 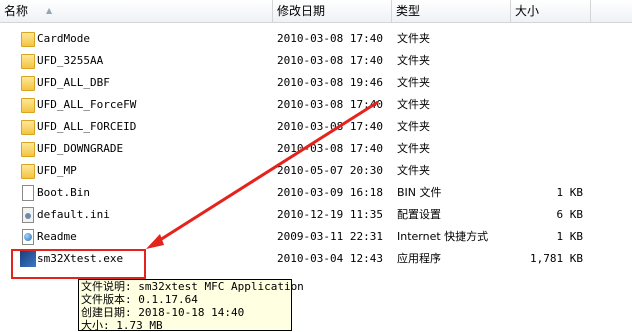 I want to click on file-row: default.ini 2010-12-19 11:35 配置设置 6 KB, so click(x=316, y=215).